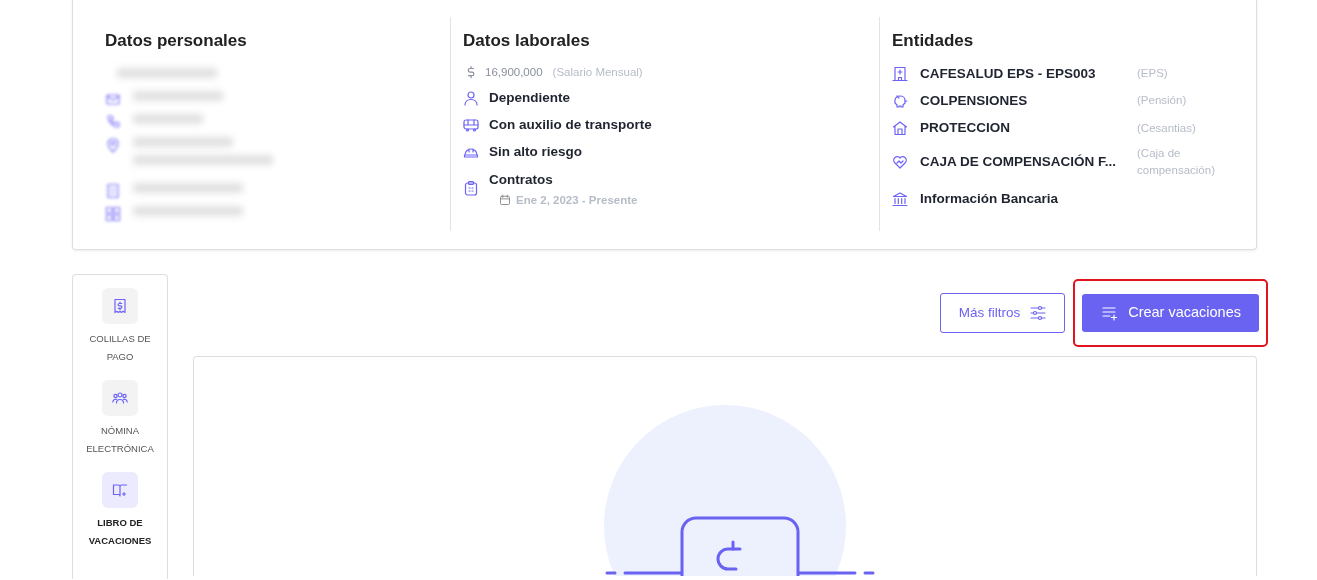 The width and height of the screenshot is (1317, 580). What do you see at coordinates (900, 199) in the screenshot?
I see `bank-icon` at bounding box center [900, 199].